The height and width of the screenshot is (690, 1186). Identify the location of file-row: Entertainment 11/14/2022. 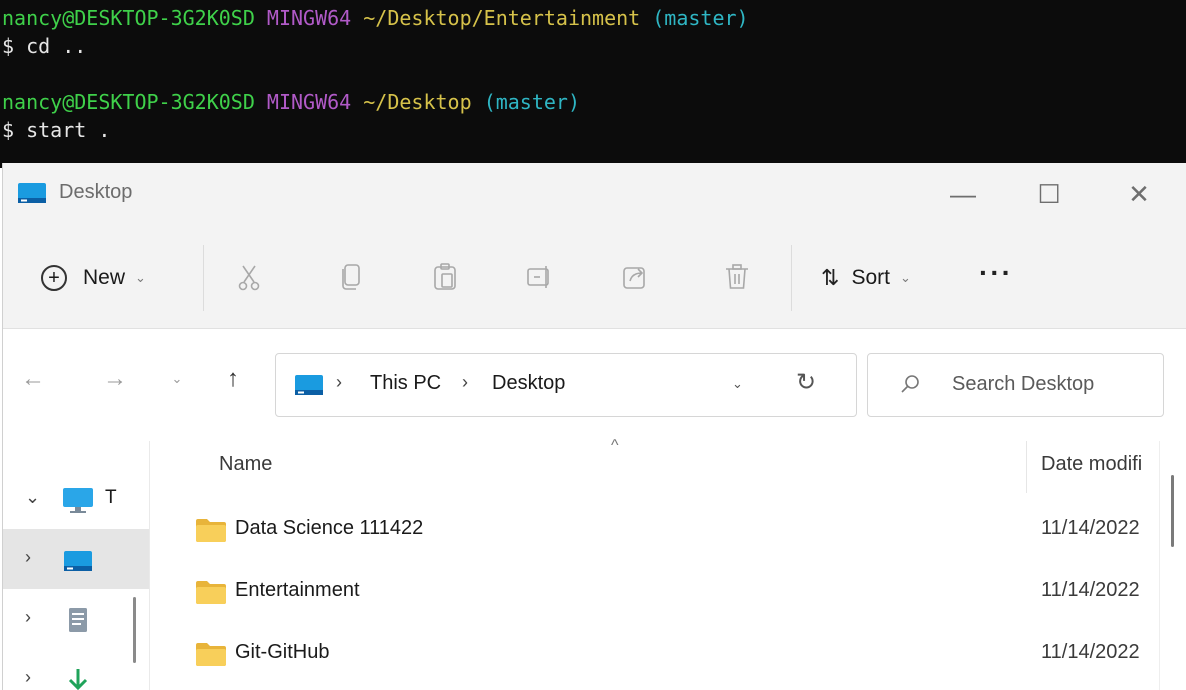
(668, 595).